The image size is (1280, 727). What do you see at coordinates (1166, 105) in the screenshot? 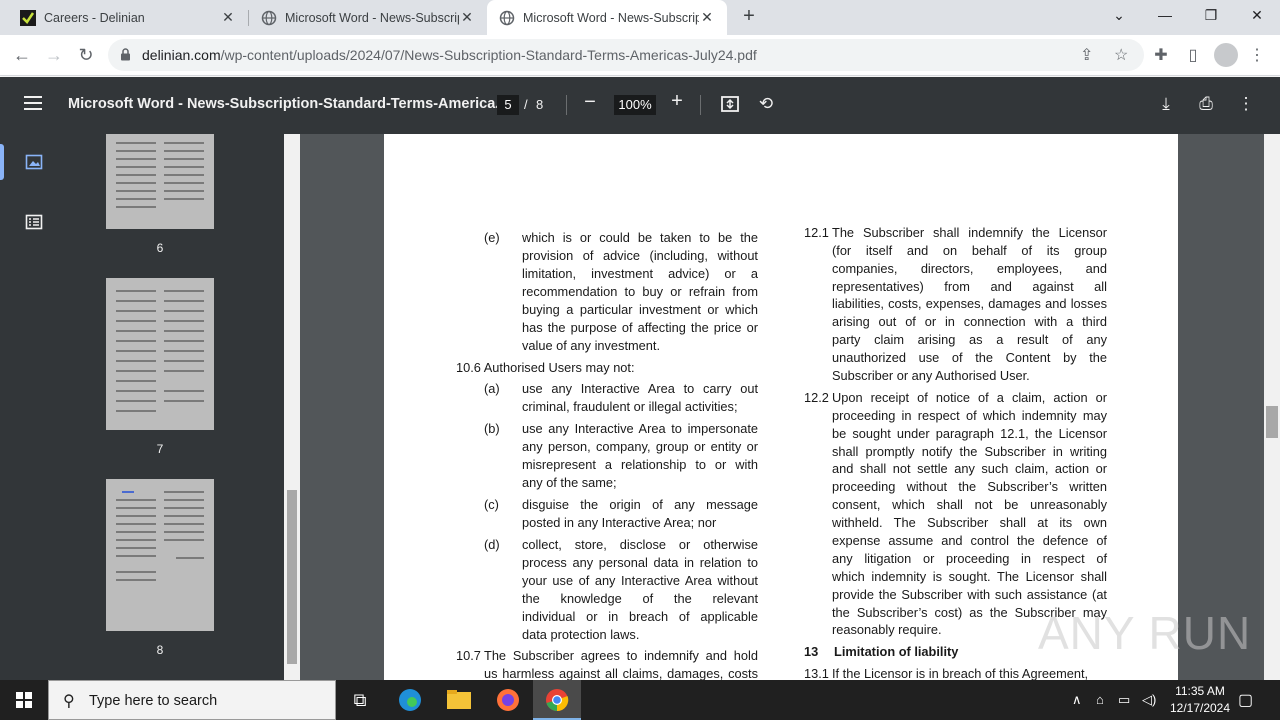
I see `download-icon: ⤓` at bounding box center [1166, 105].